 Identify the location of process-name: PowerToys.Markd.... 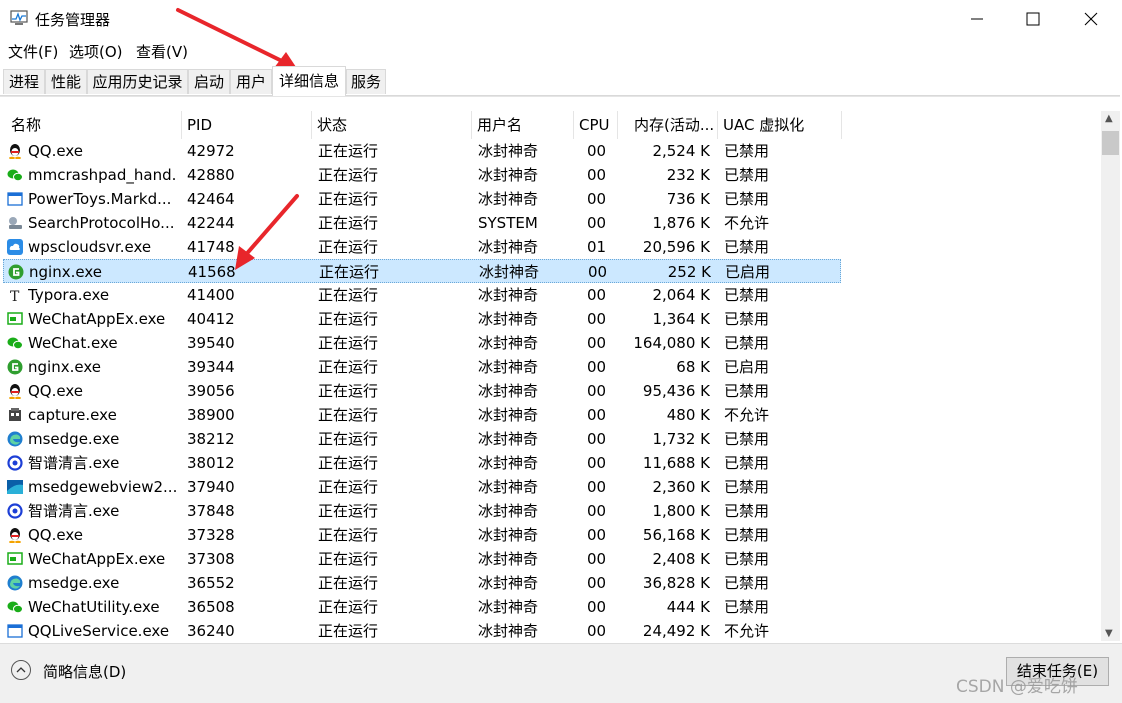
(100, 199).